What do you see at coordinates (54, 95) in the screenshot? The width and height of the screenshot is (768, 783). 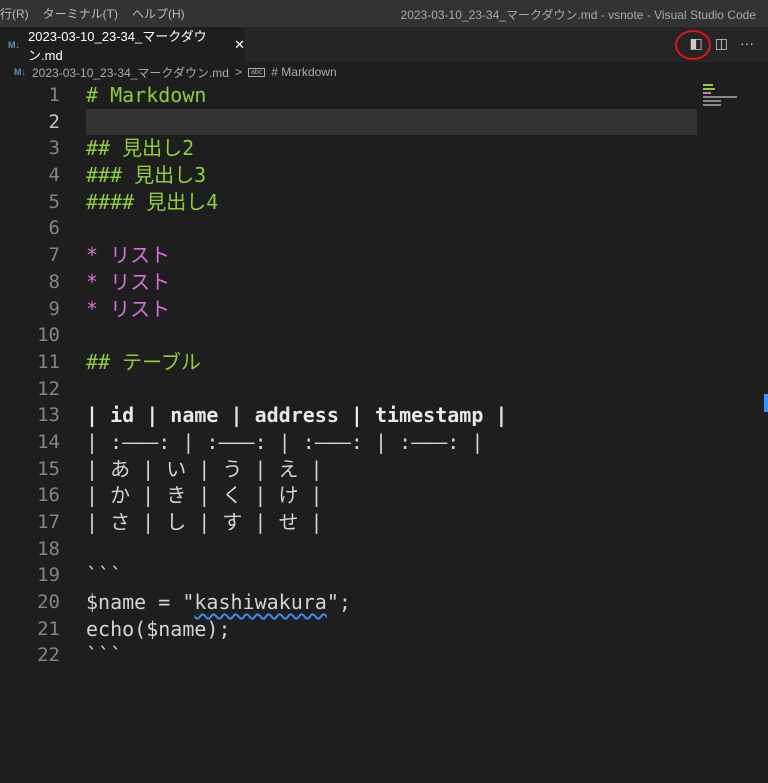 I see `line-number: 1` at bounding box center [54, 95].